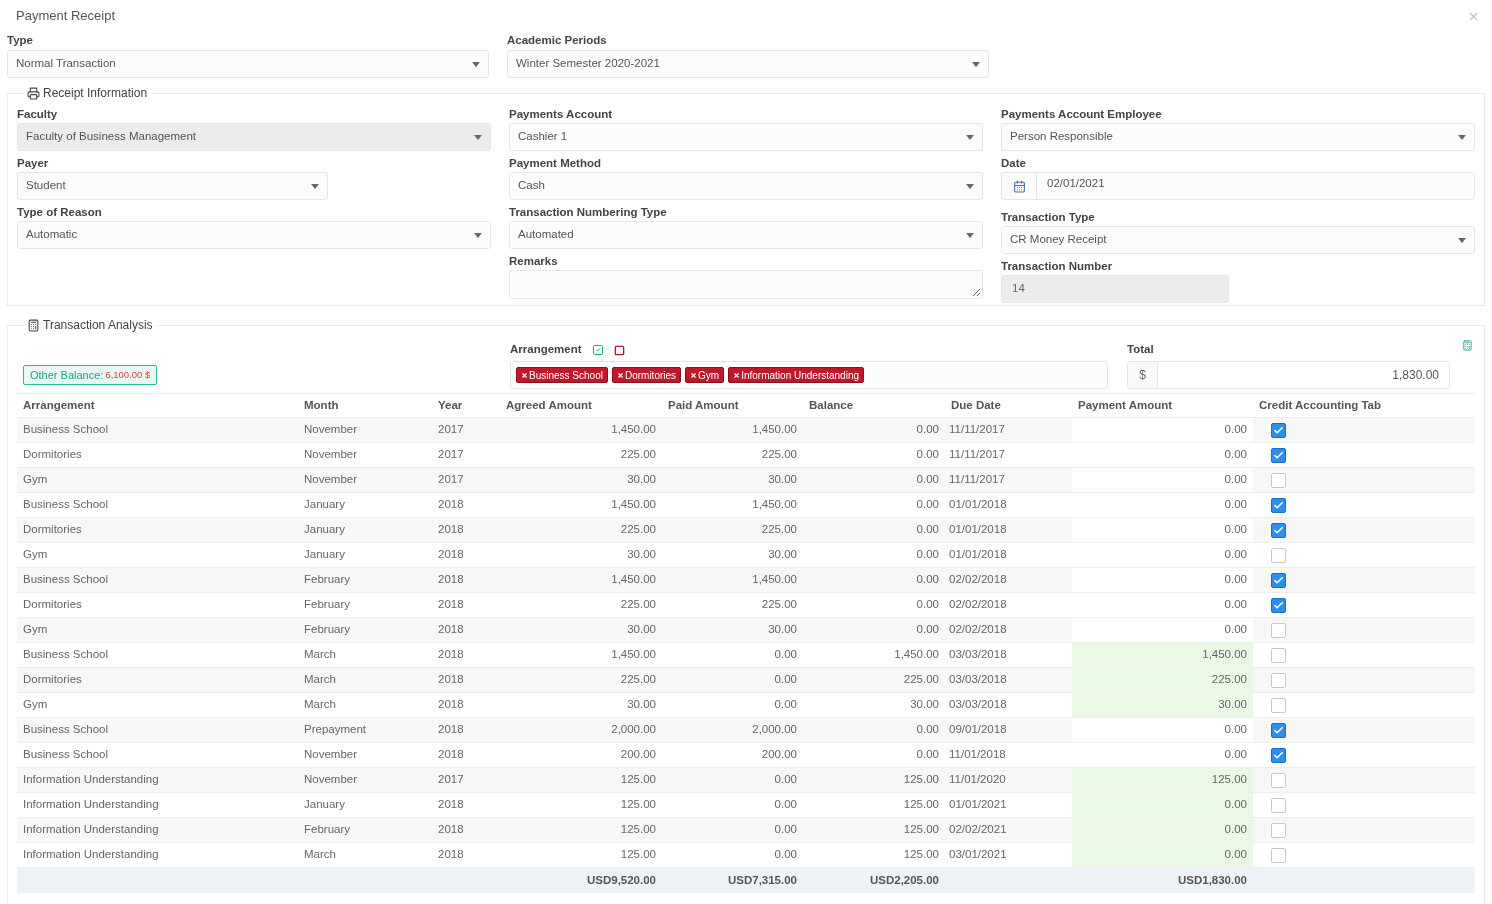  Describe the element at coordinates (976, 292) in the screenshot. I see `resize-handle-icon` at that location.